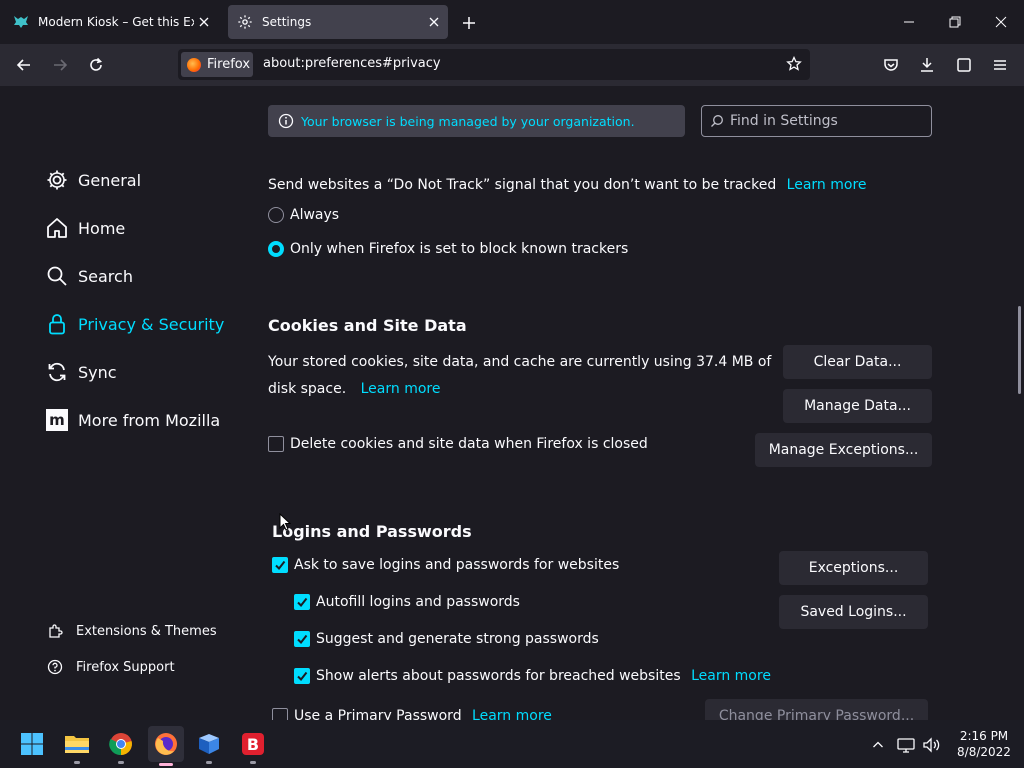 This screenshot has height=768, width=1024. I want to click on menu-icon, so click(1000, 65).